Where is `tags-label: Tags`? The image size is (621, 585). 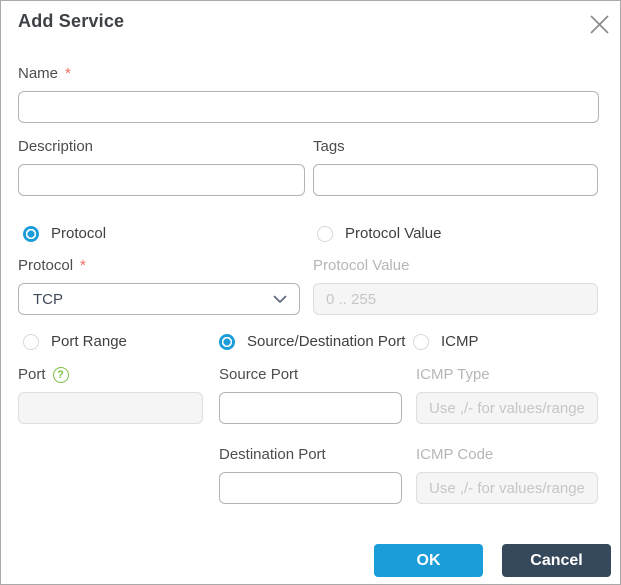 tags-label: Tags is located at coordinates (329, 146).